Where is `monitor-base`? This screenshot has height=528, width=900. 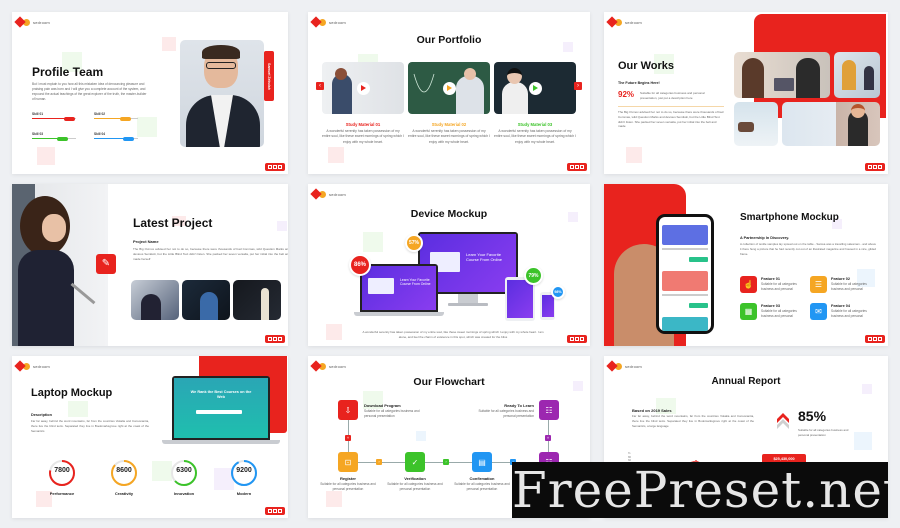
monitor-base is located at coordinates (468, 304).